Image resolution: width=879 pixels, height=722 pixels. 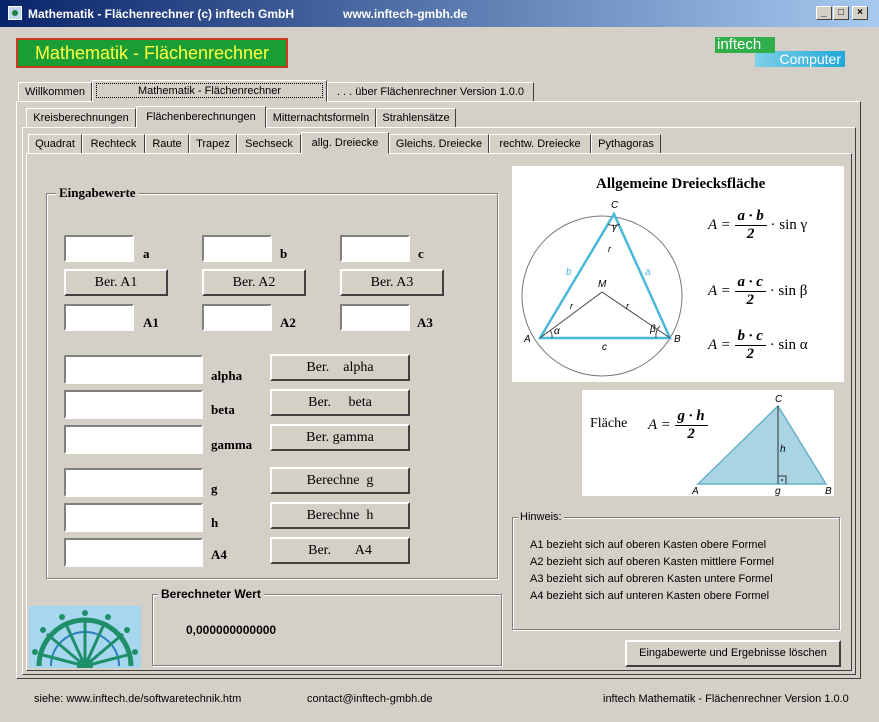 I want to click on close-button: ×, so click(x=860, y=13).